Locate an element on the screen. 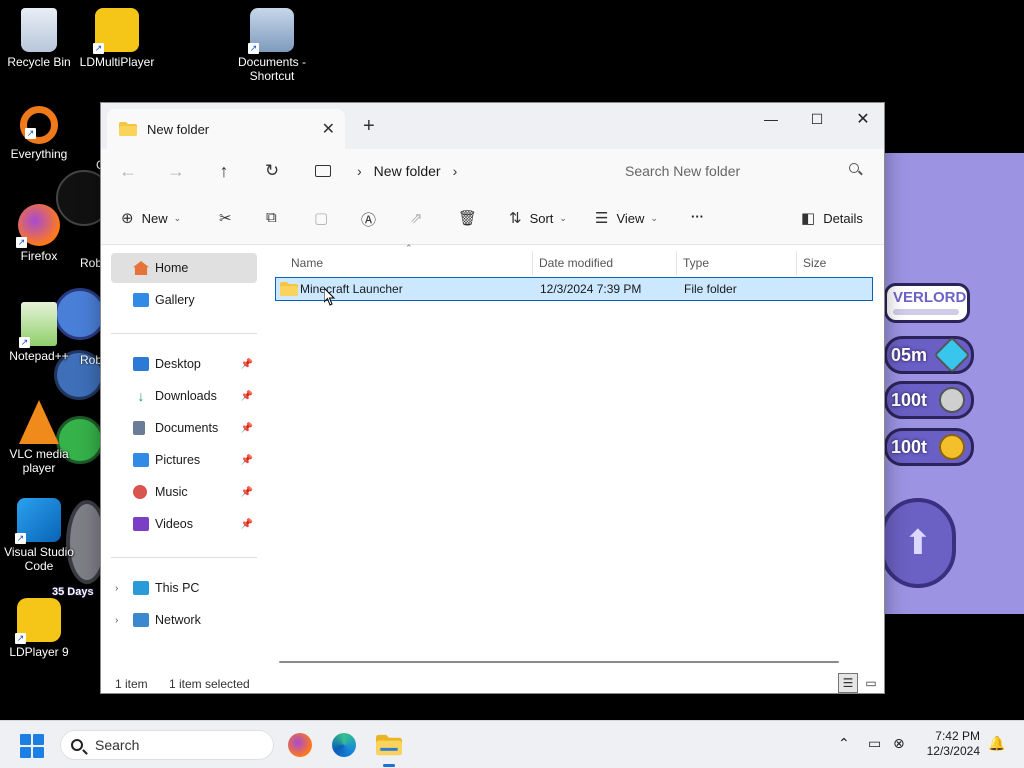 The image size is (1024, 768). file-name: Minecraft Launcher is located at coordinates (351, 289).